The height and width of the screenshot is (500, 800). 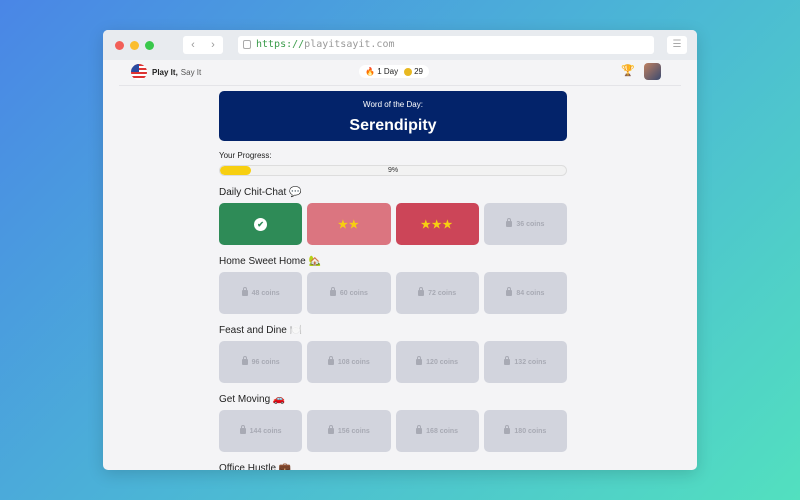 What do you see at coordinates (265, 293) in the screenshot?
I see `coin-cost: 48 coins` at bounding box center [265, 293].